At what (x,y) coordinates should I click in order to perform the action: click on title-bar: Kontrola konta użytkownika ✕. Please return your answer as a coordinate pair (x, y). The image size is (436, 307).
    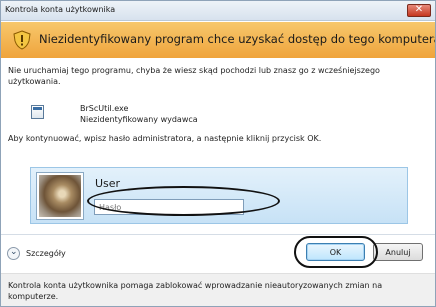
    Looking at the image, I should click on (218, 11).